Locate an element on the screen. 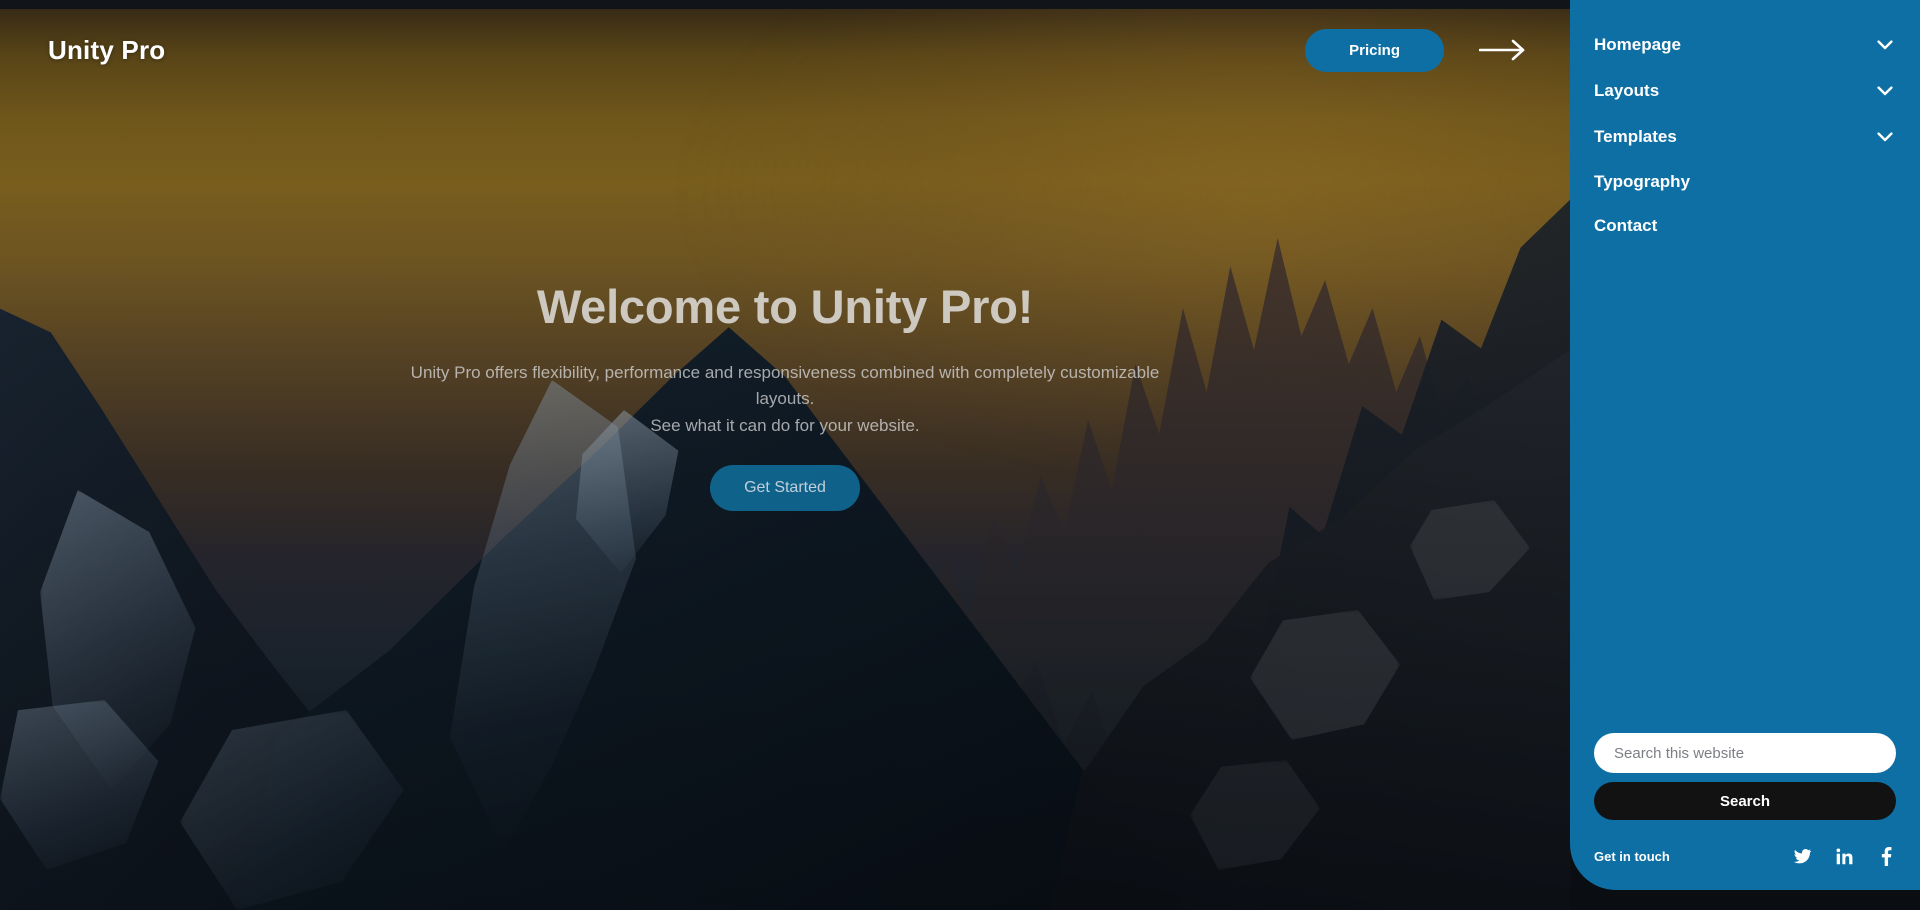 This screenshot has width=1920, height=910. sidebar-item-label: Templates is located at coordinates (1635, 136).